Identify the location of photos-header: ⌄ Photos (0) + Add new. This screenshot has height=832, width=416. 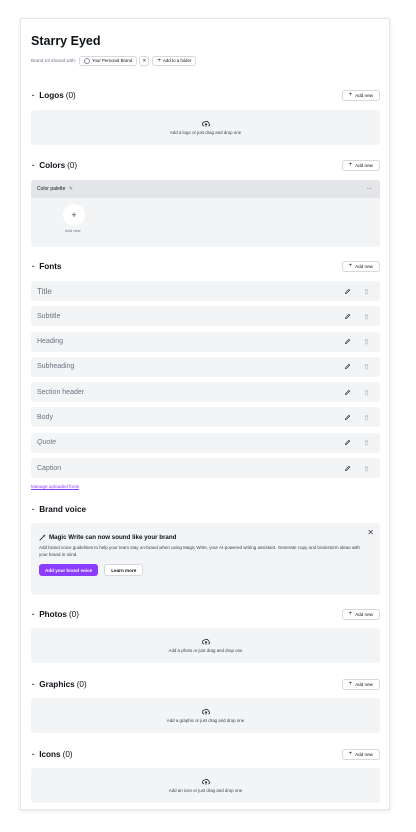
(205, 614).